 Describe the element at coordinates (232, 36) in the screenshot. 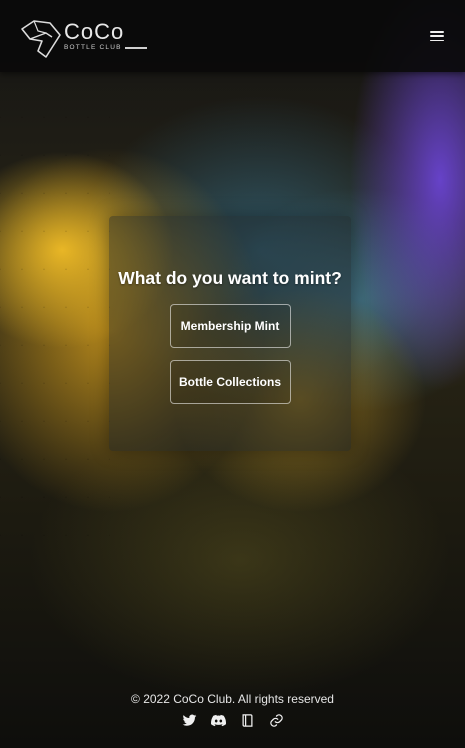

I see `top-header: CoCo BOTTLE CLUB` at that location.